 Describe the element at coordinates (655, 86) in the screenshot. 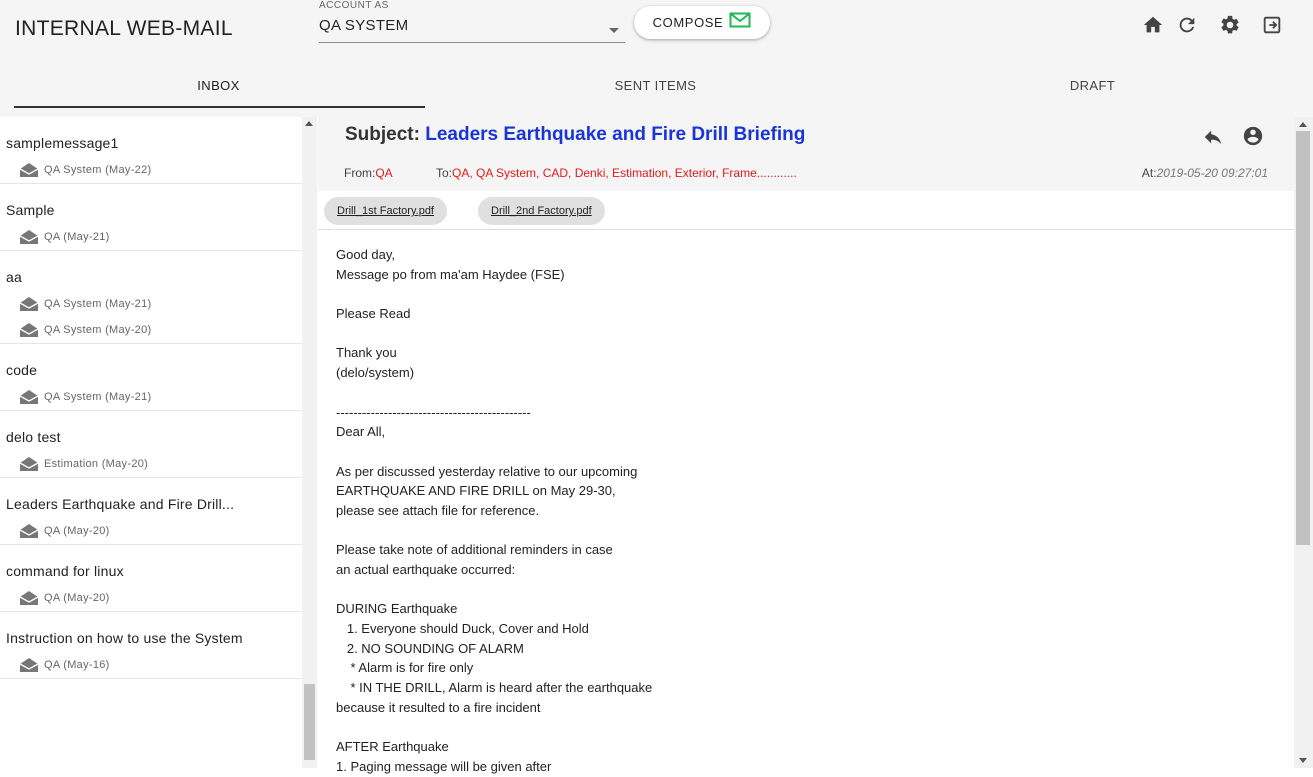

I see `tab-sent-items: SENT ITEMS` at that location.